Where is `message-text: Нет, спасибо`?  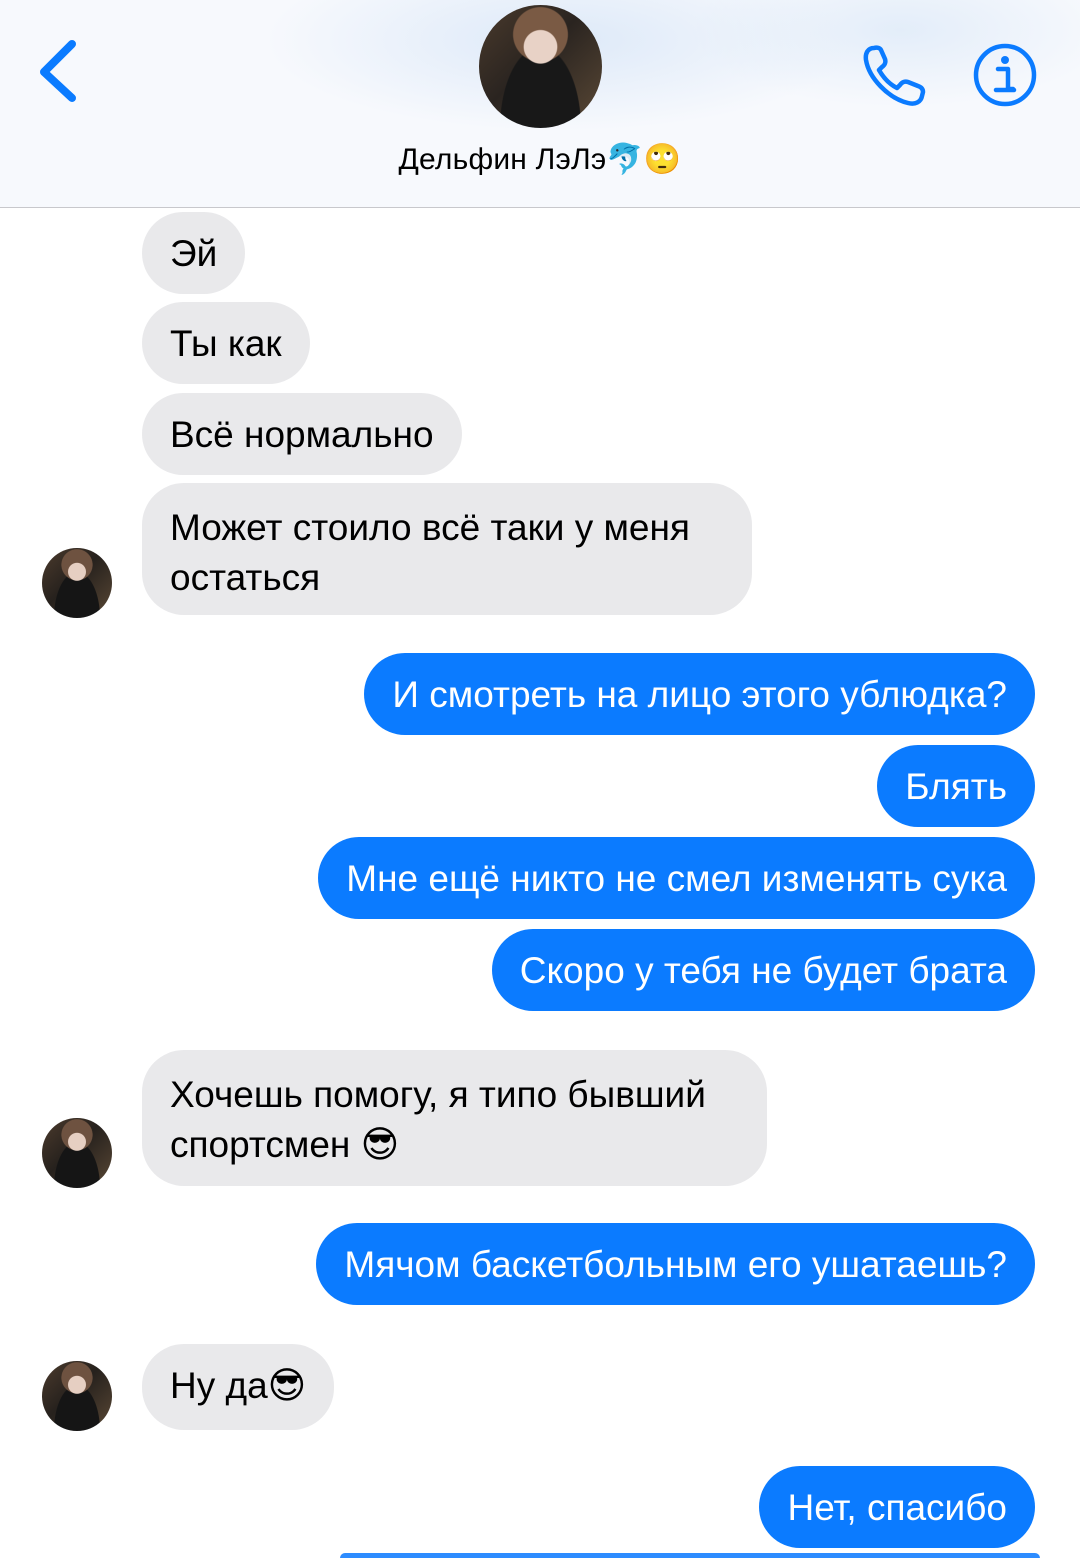
message-text: Нет, спасибо is located at coordinates (897, 1507).